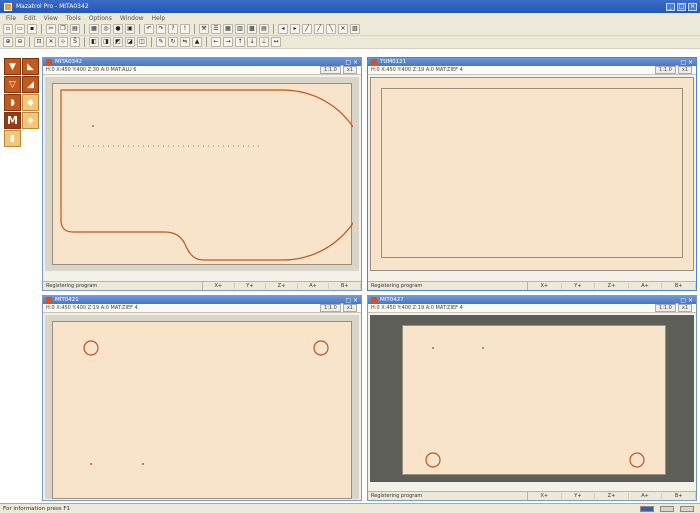 The height and width of the screenshot is (513, 700). Describe the element at coordinates (670, 6) in the screenshot. I see `minimize-button: _` at that location.